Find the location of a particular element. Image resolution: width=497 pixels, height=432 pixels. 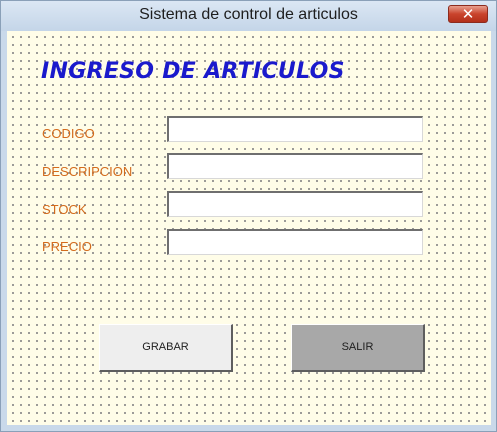

form-heading: INGRESO DE ARTICULOS is located at coordinates (193, 71).